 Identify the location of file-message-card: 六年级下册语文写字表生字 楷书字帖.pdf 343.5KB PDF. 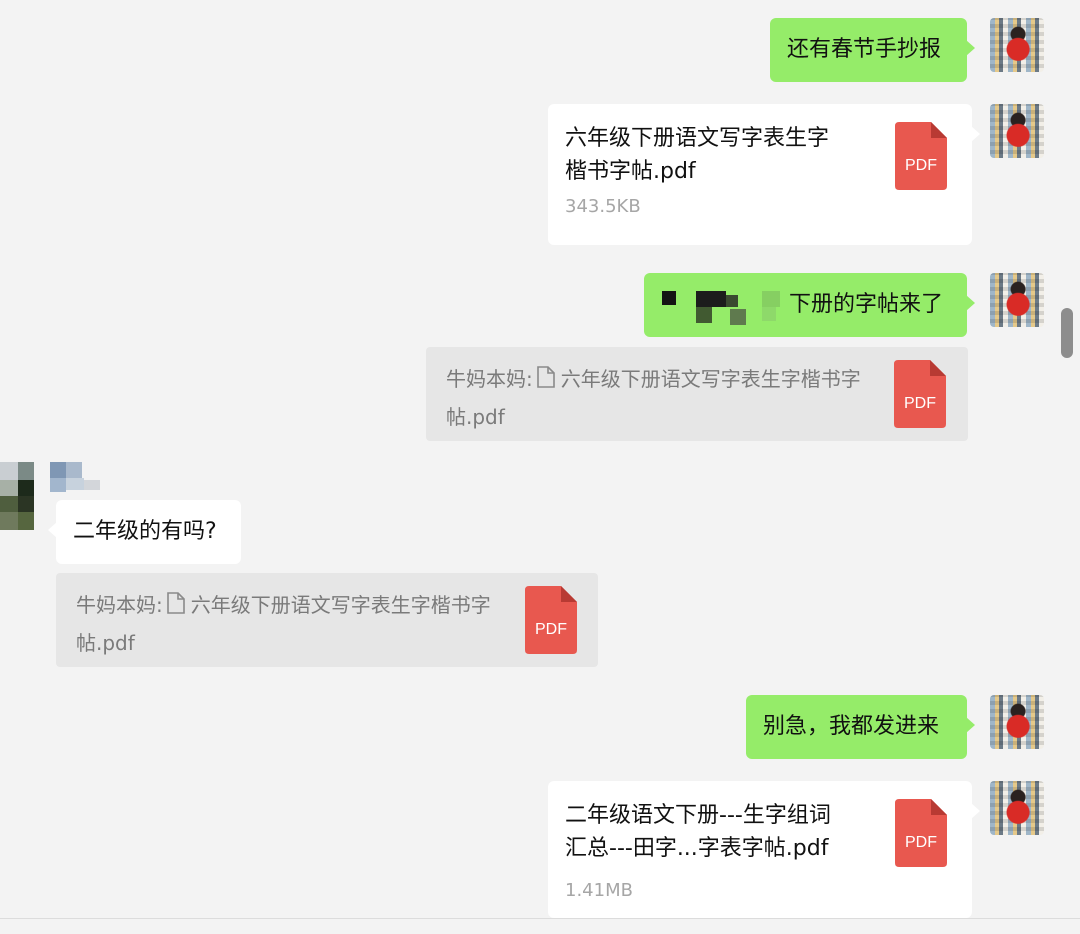
(764, 174).